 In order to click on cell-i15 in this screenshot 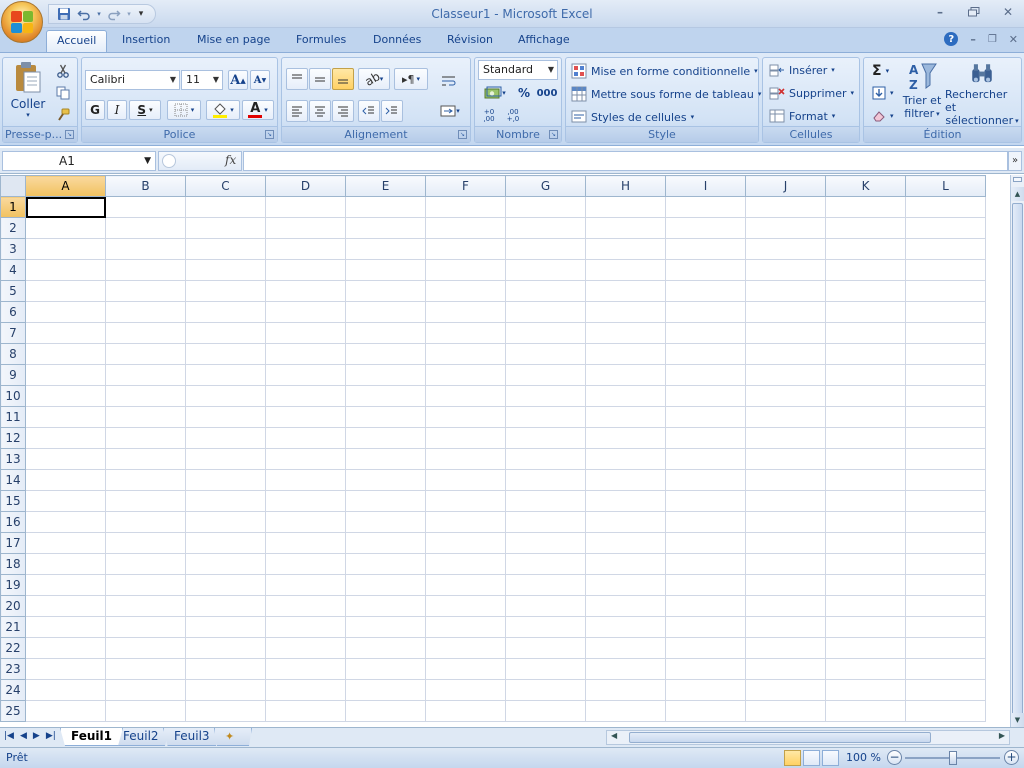, I will do `click(705, 501)`.